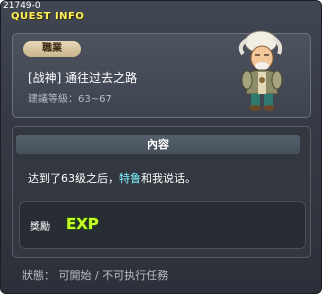 Image resolution: width=322 pixels, height=294 pixels. What do you see at coordinates (73, 178) in the screenshot?
I see `description-text-before: 达到了63级之后，` at bounding box center [73, 178].